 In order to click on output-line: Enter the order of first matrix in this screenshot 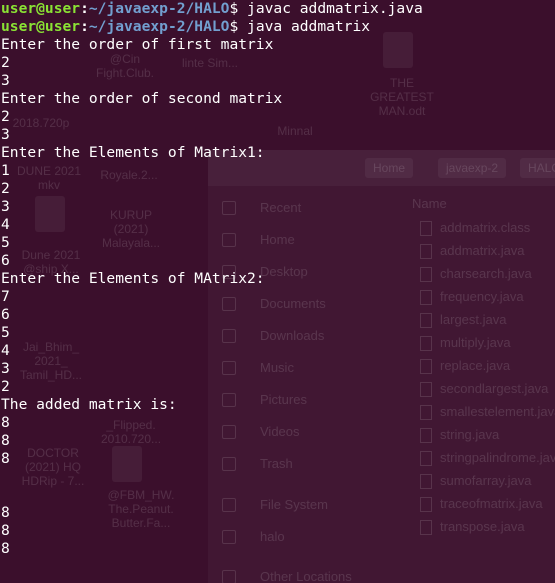, I will do `click(137, 44)`.